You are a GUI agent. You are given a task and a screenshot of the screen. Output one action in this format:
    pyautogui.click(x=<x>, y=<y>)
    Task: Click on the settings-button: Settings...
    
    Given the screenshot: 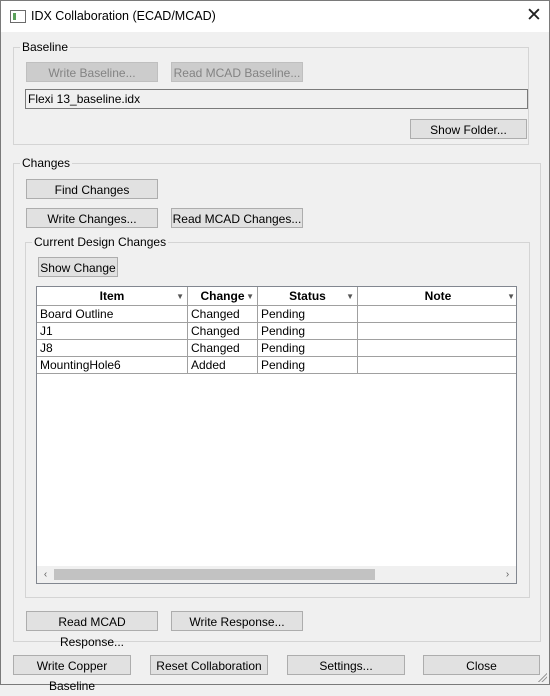 What is the action you would take?
    pyautogui.click(x=346, y=665)
    